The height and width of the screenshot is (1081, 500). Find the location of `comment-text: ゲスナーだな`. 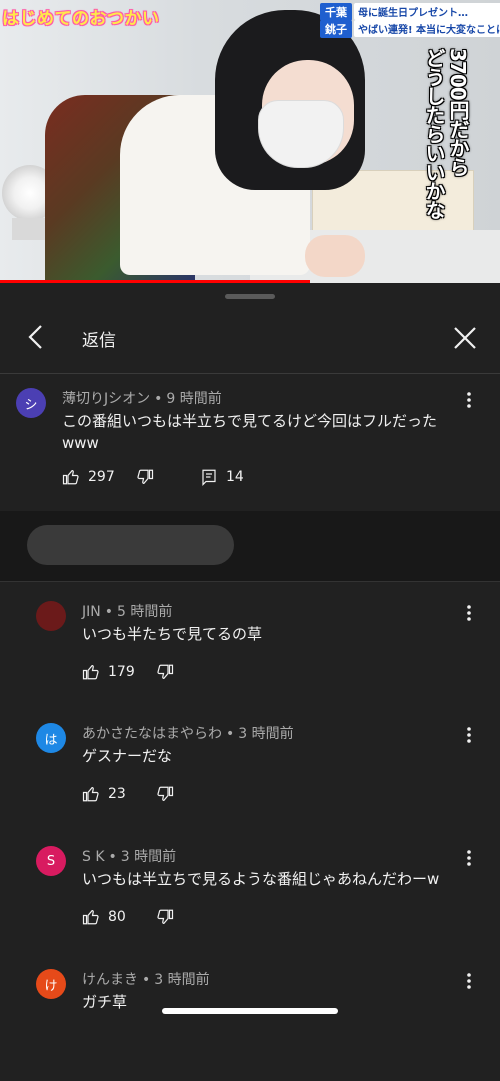

comment-text: ゲスナーだな is located at coordinates (127, 756).